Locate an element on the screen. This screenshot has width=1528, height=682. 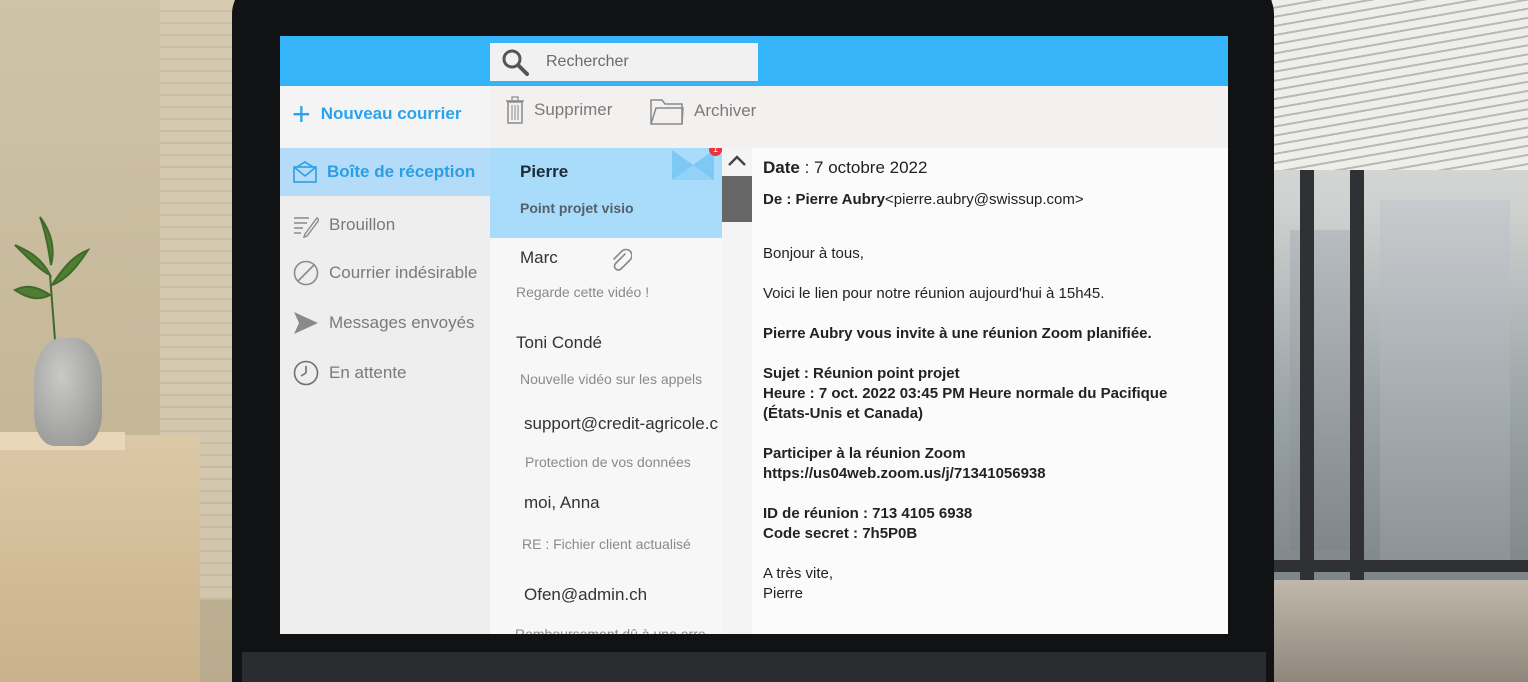
folder-icon is located at coordinates (667, 112).